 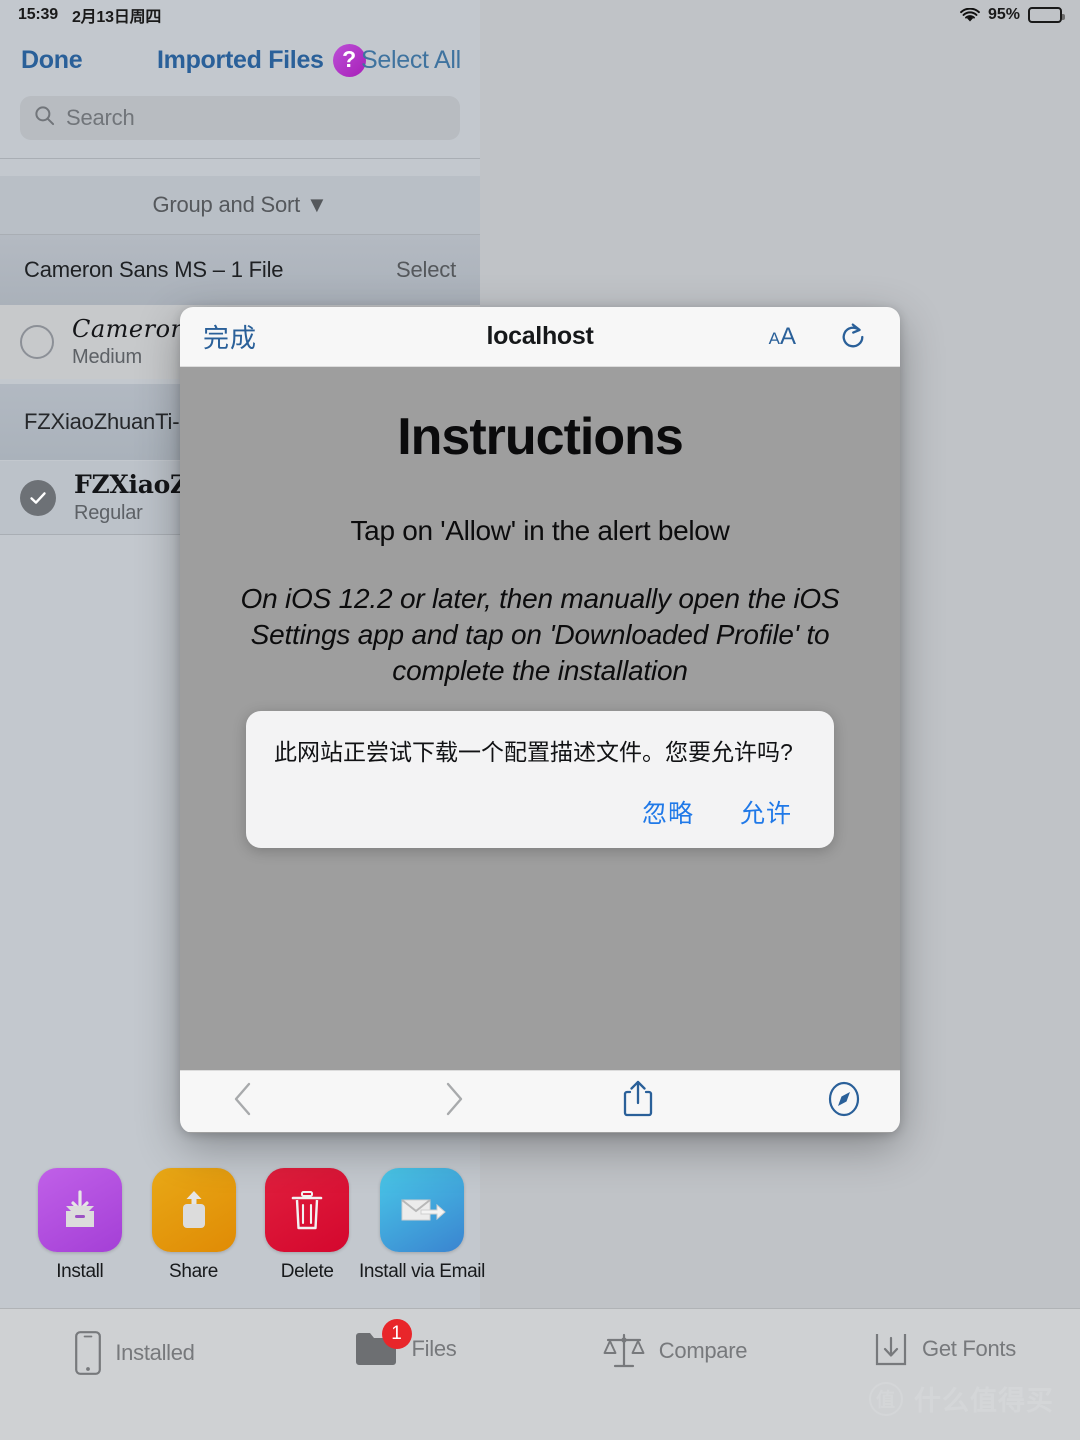 What do you see at coordinates (540, 1374) in the screenshot?
I see `tab-bar: Installed 1 Files Compare Get Fonts` at bounding box center [540, 1374].